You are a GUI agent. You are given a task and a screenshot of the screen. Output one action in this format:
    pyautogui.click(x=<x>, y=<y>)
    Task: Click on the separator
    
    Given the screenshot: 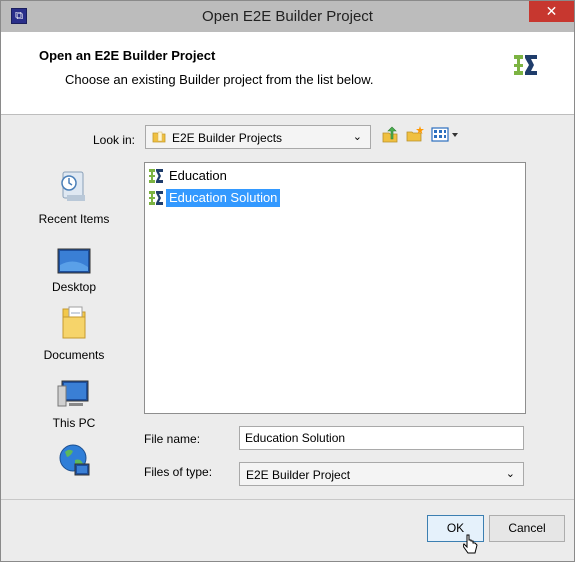 What is the action you would take?
    pyautogui.click(x=287, y=499)
    